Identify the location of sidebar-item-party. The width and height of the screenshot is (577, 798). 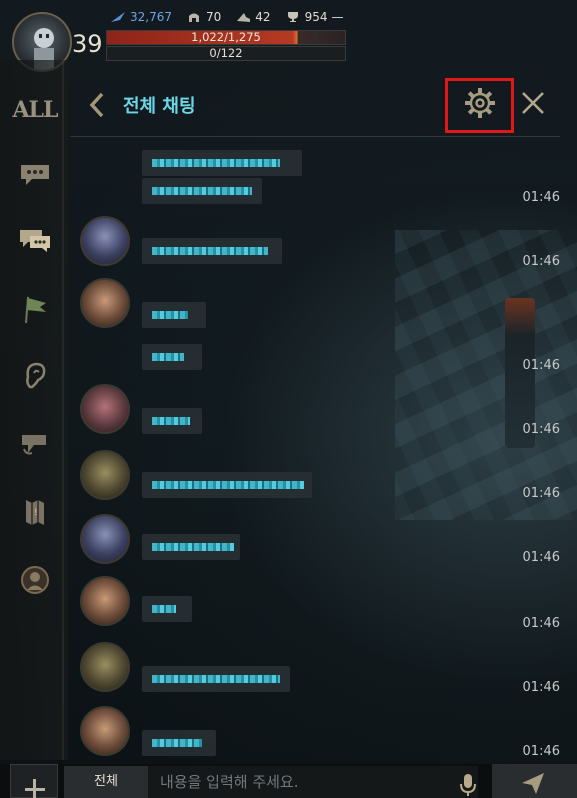
(35, 240).